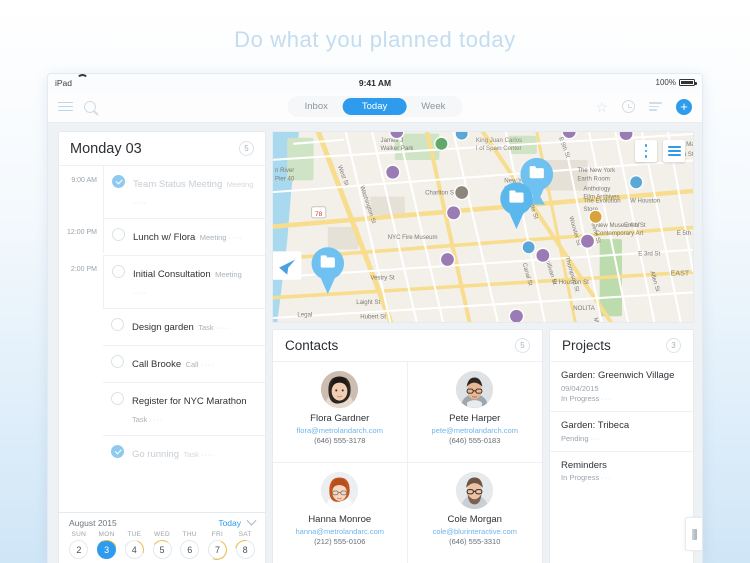 This screenshot has height=563, width=750. What do you see at coordinates (162, 522) in the screenshot?
I see `calendar-header: August 2015 Today` at bounding box center [162, 522].